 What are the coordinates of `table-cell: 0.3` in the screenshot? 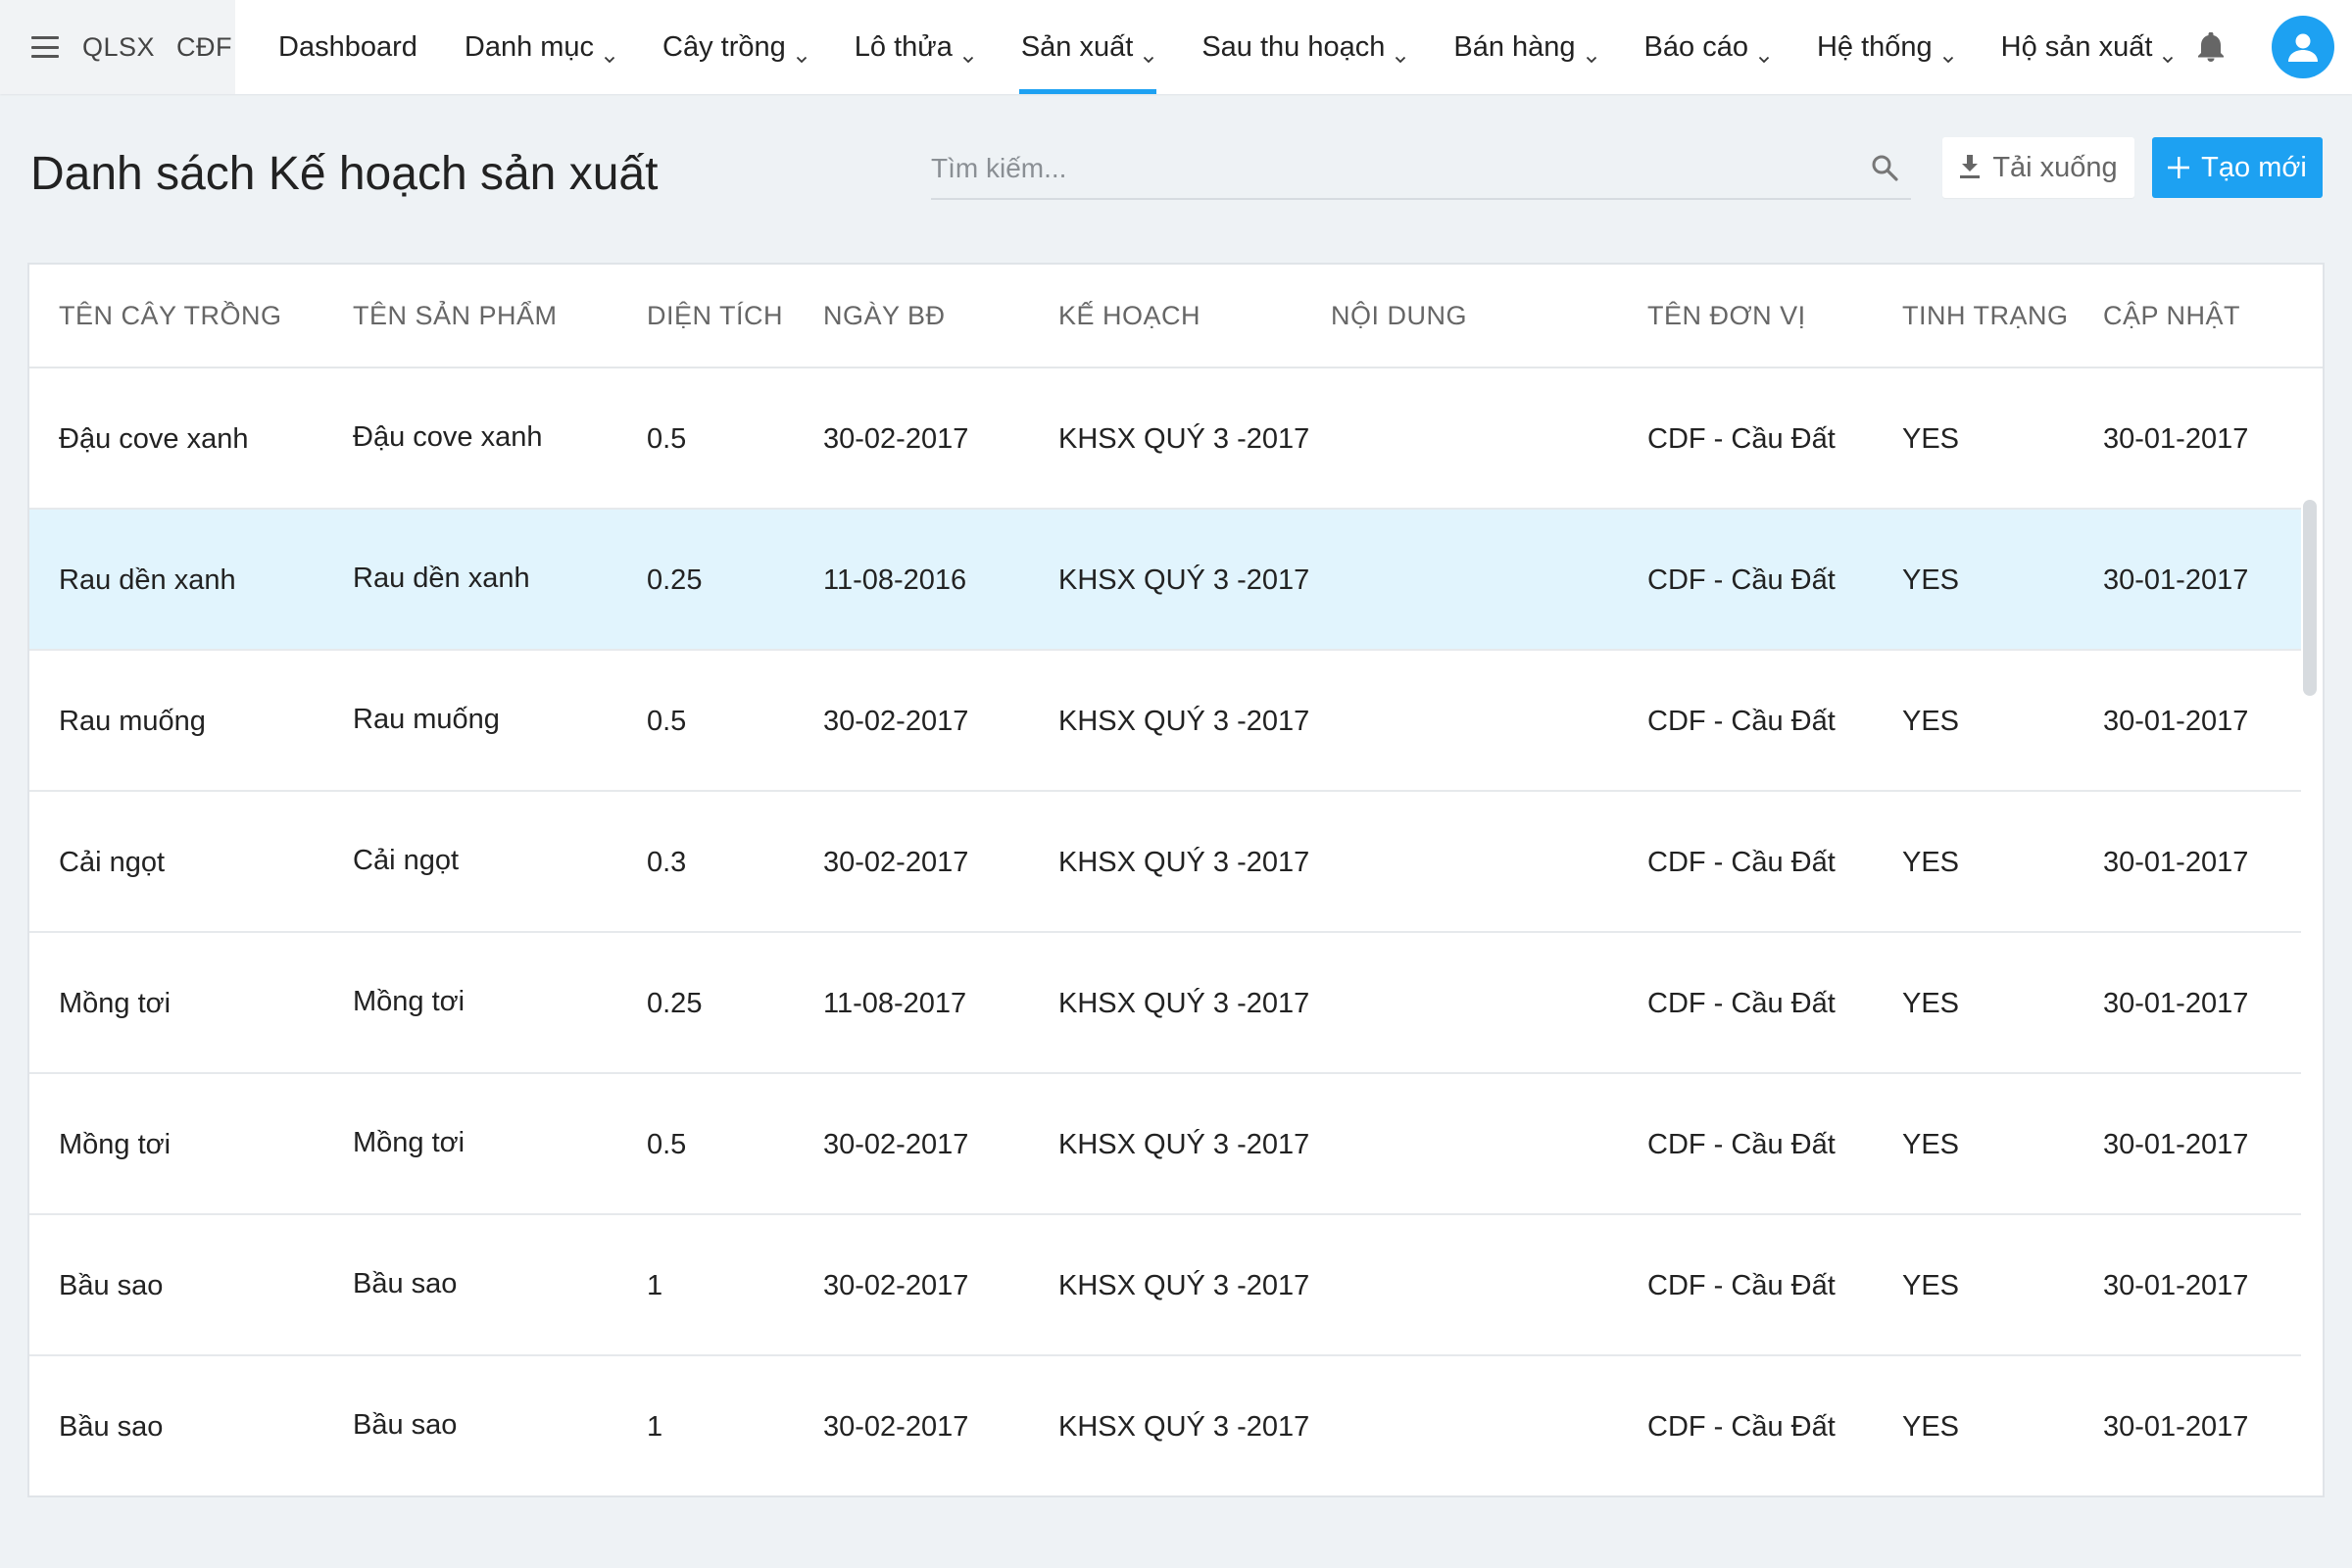 It's located at (667, 862).